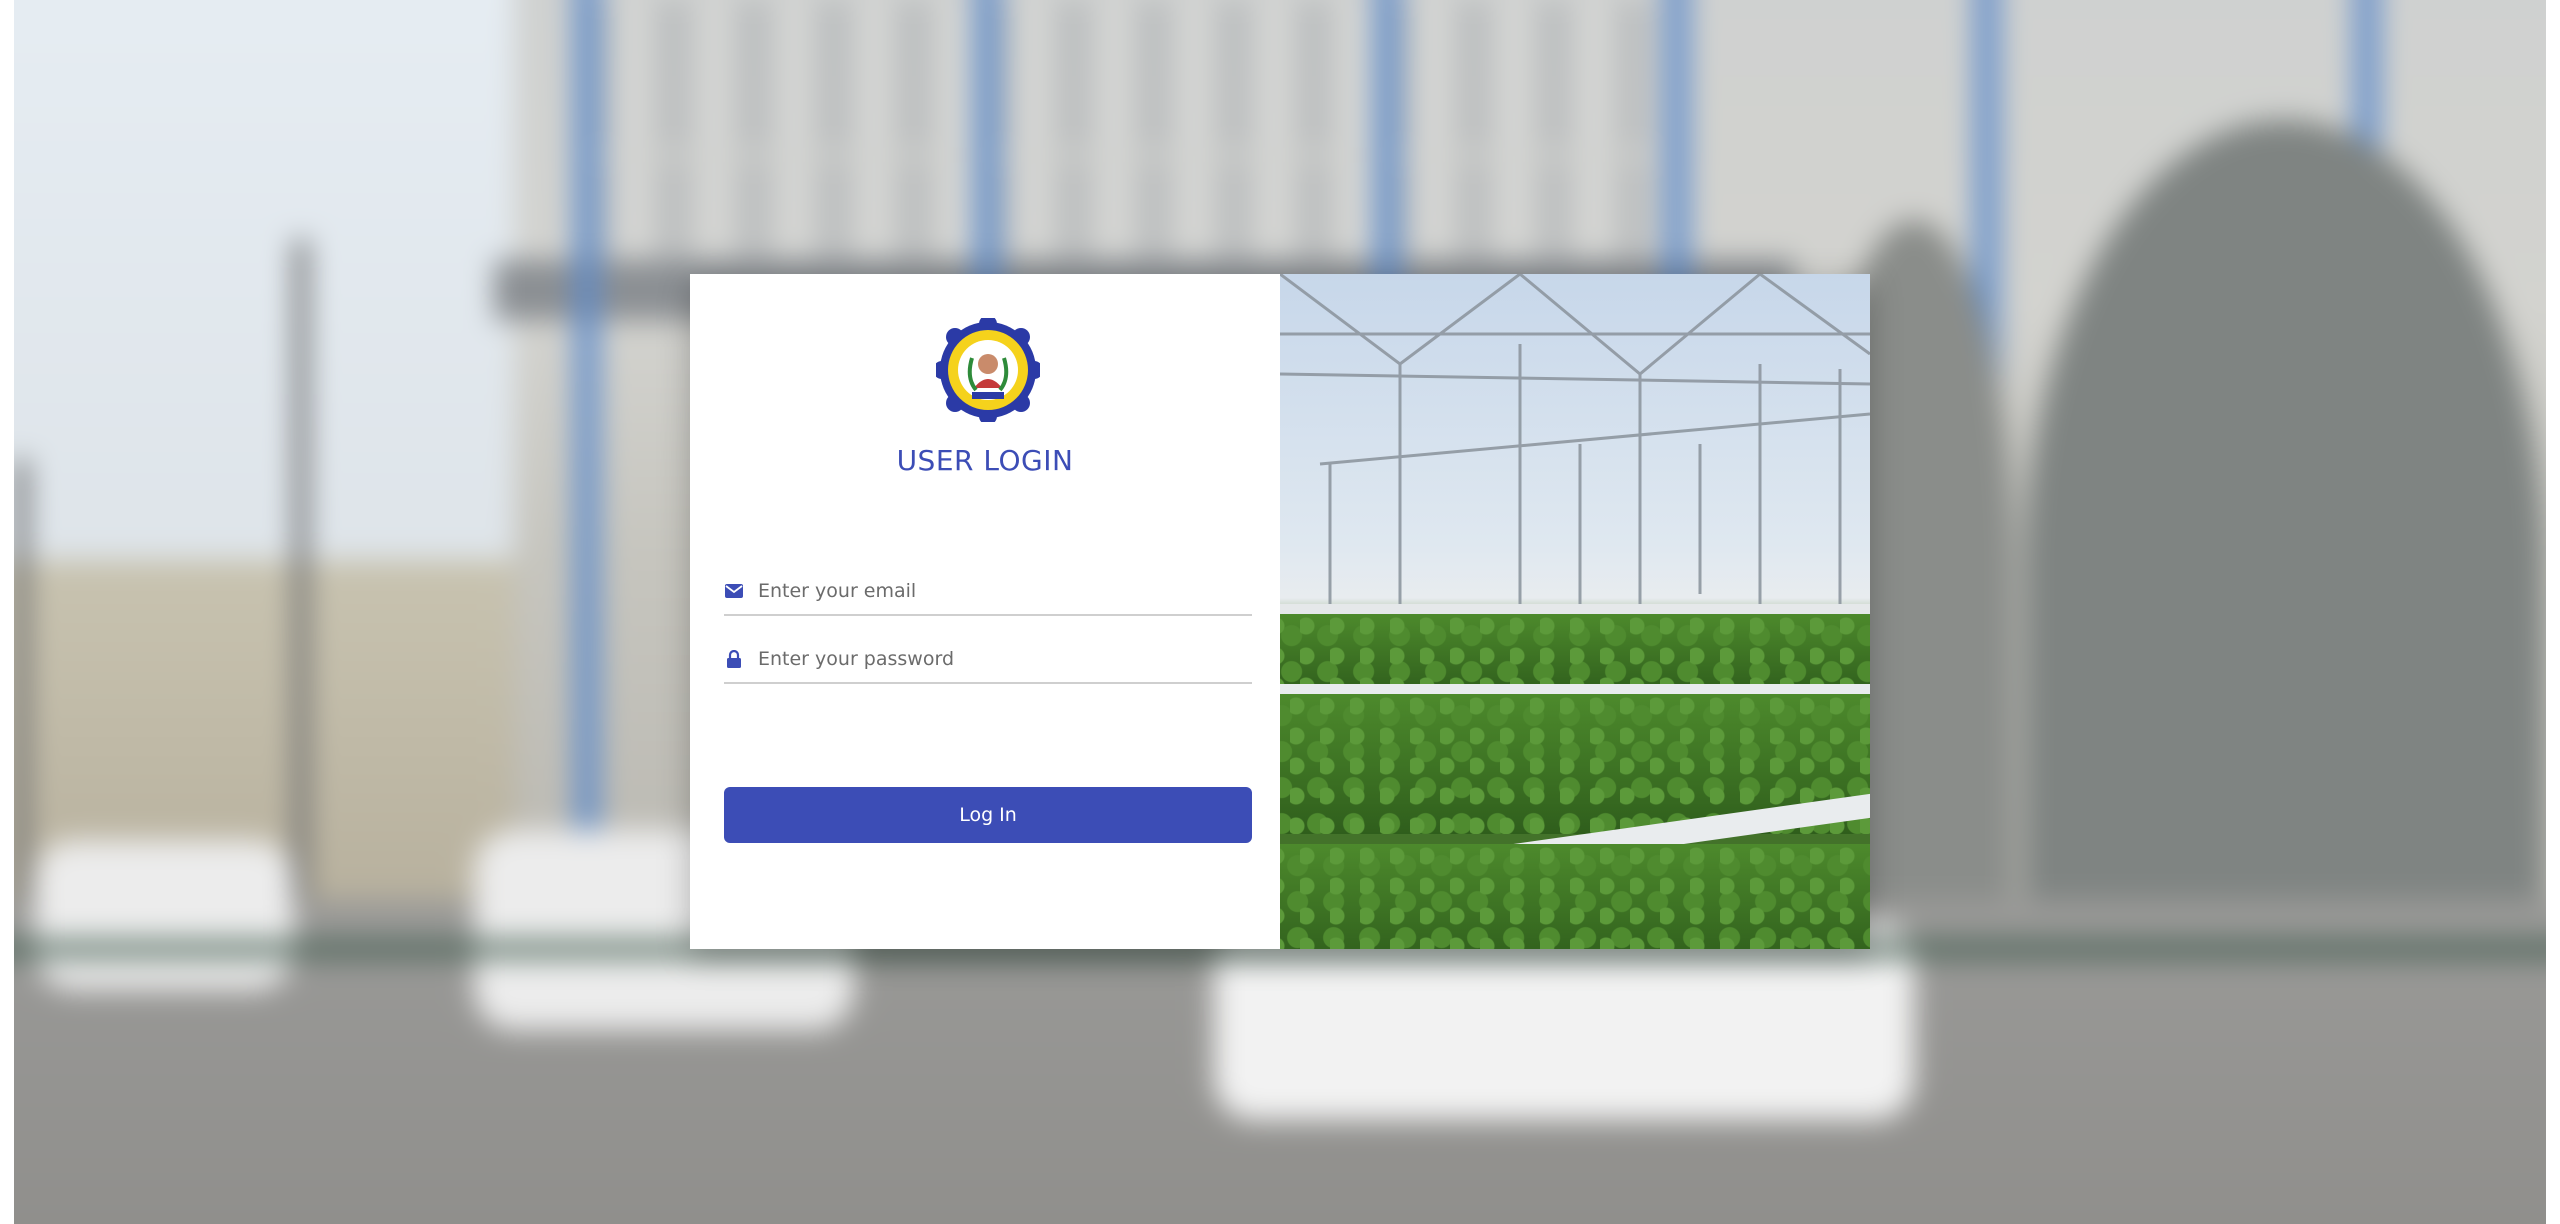 The width and height of the screenshot is (2560, 1224). I want to click on password-input, so click(1005, 659).